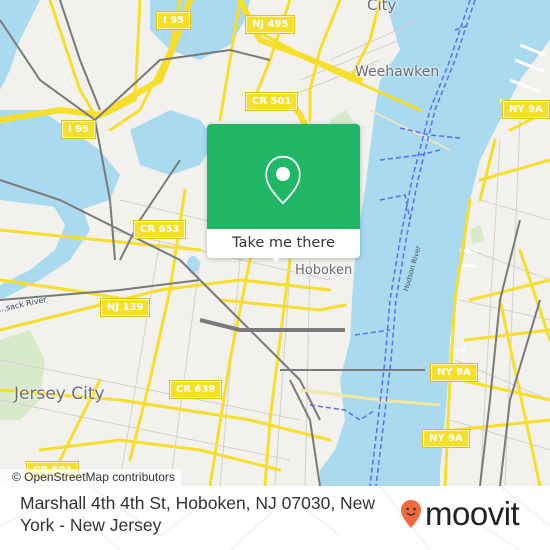 The image size is (550, 550). Describe the element at coordinates (397, 72) in the screenshot. I see `place-label-weehawken: Weehawken` at that location.